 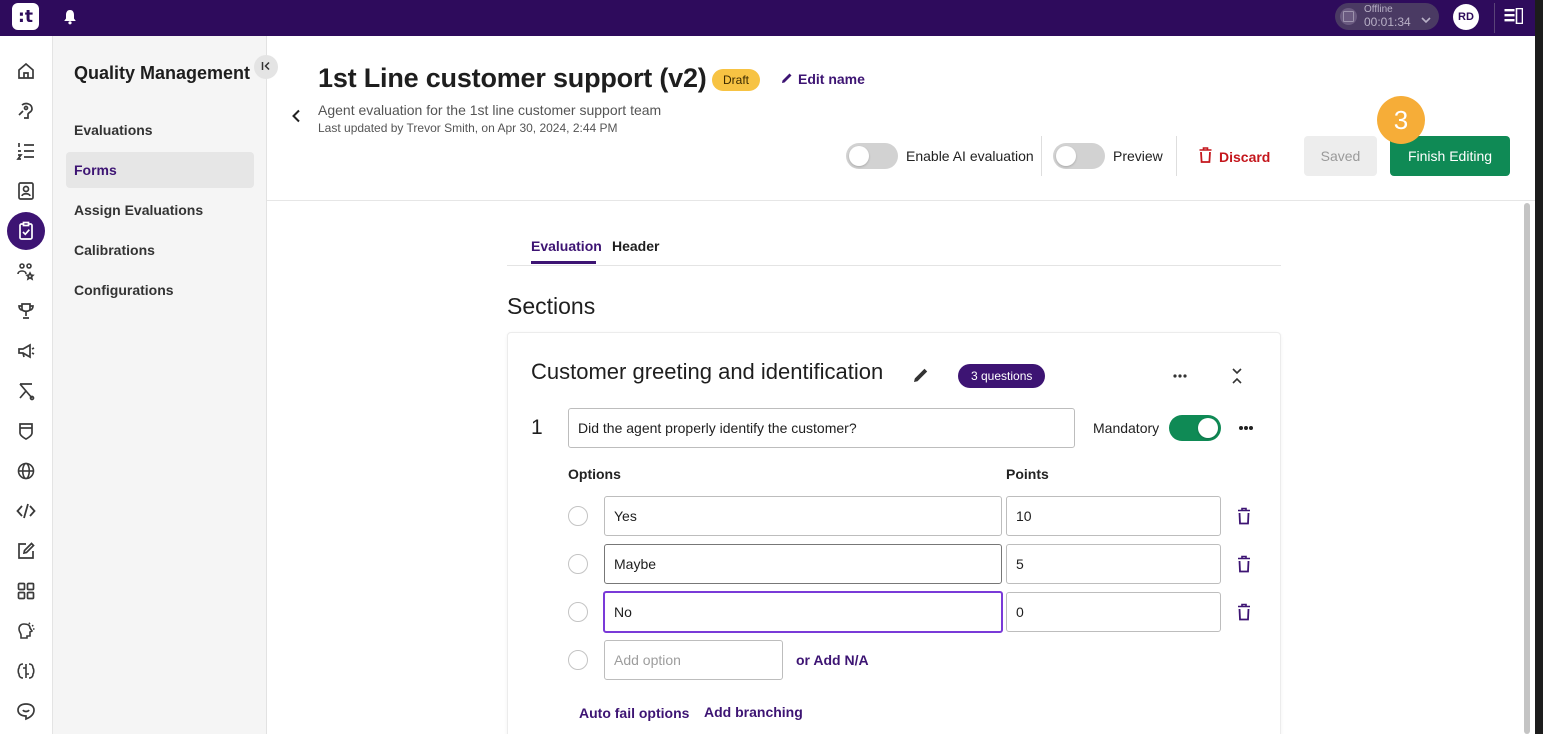 I want to click on add-branching-link: Add branching, so click(x=753, y=712).